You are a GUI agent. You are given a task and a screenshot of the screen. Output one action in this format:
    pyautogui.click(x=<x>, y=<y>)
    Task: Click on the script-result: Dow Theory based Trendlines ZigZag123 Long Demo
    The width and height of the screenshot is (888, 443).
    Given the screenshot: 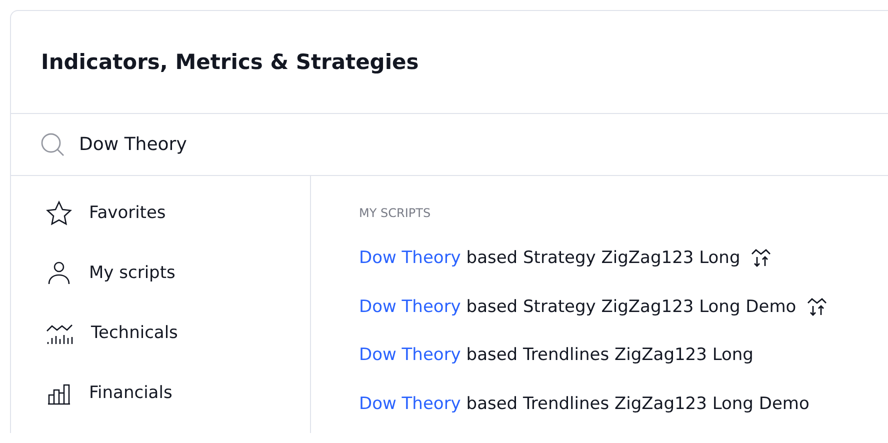 What is the action you would take?
    pyautogui.click(x=584, y=404)
    